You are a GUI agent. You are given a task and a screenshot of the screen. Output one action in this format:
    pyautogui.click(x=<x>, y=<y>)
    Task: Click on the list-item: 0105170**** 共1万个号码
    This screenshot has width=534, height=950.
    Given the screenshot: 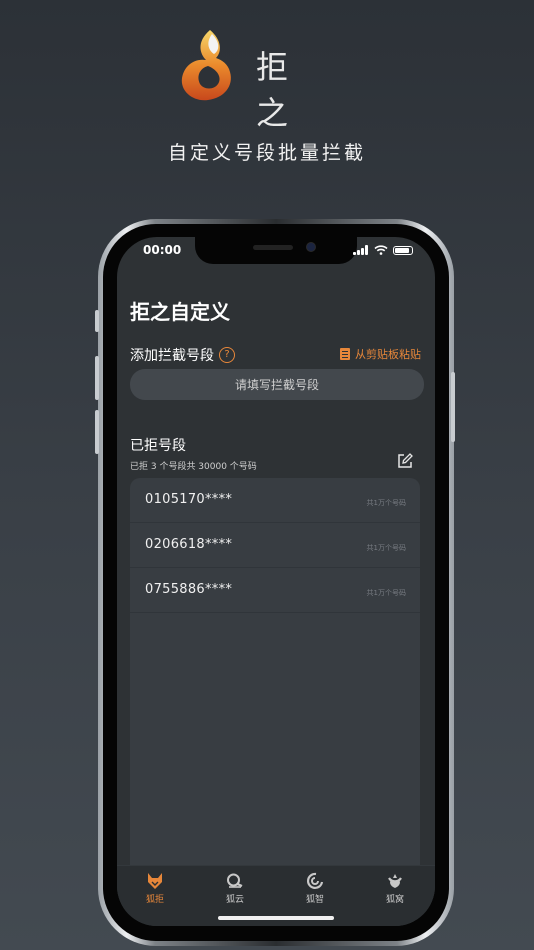 What is the action you would take?
    pyautogui.click(x=275, y=500)
    